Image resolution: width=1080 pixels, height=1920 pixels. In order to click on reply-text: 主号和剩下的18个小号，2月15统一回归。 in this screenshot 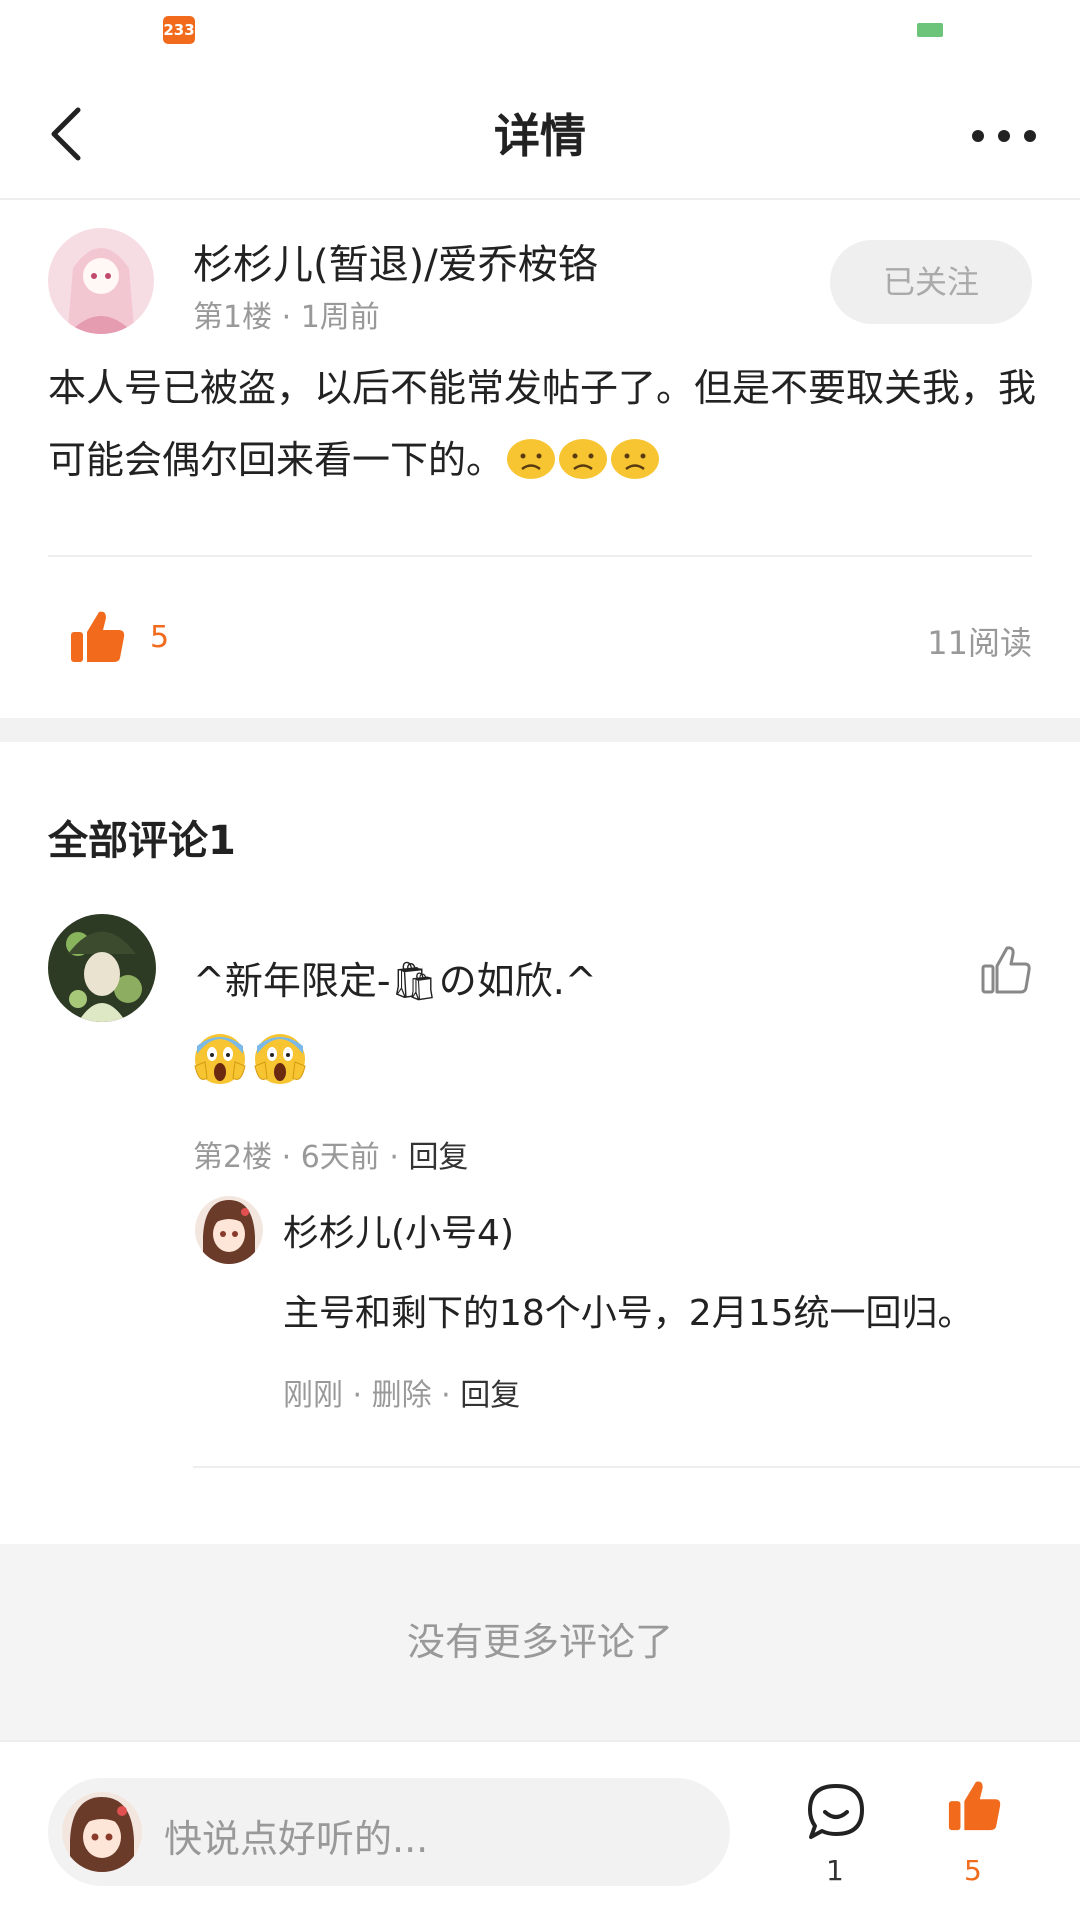, I will do `click(628, 1313)`.